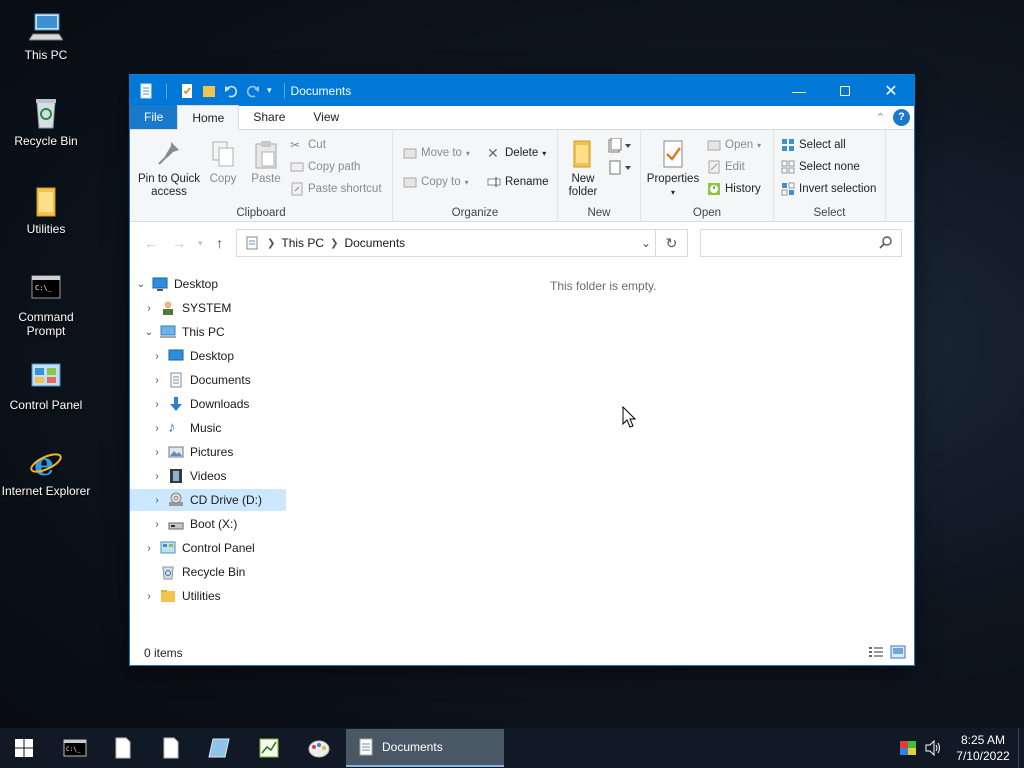  I want to click on desktop-icon-this-pc: This PC, so click(46, 36).